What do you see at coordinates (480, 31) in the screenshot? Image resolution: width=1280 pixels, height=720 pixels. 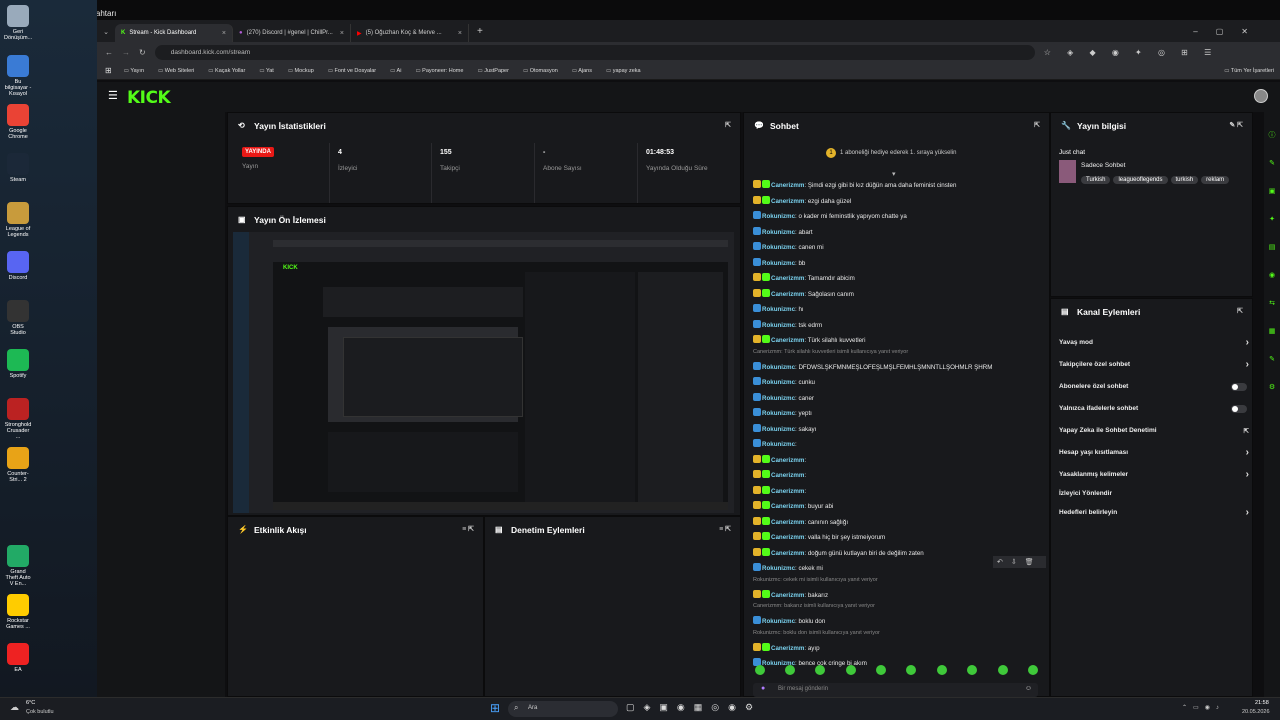 I see `new-tab-icon: +` at bounding box center [480, 31].